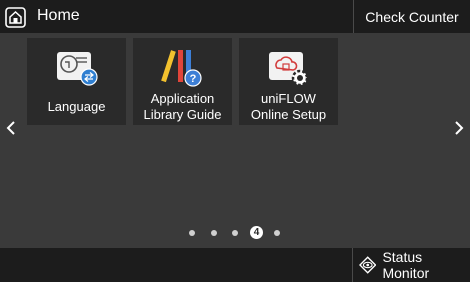 The image size is (470, 282). What do you see at coordinates (406, 265) in the screenshot?
I see `status-monitor-label: Status Monitor` at bounding box center [406, 265].